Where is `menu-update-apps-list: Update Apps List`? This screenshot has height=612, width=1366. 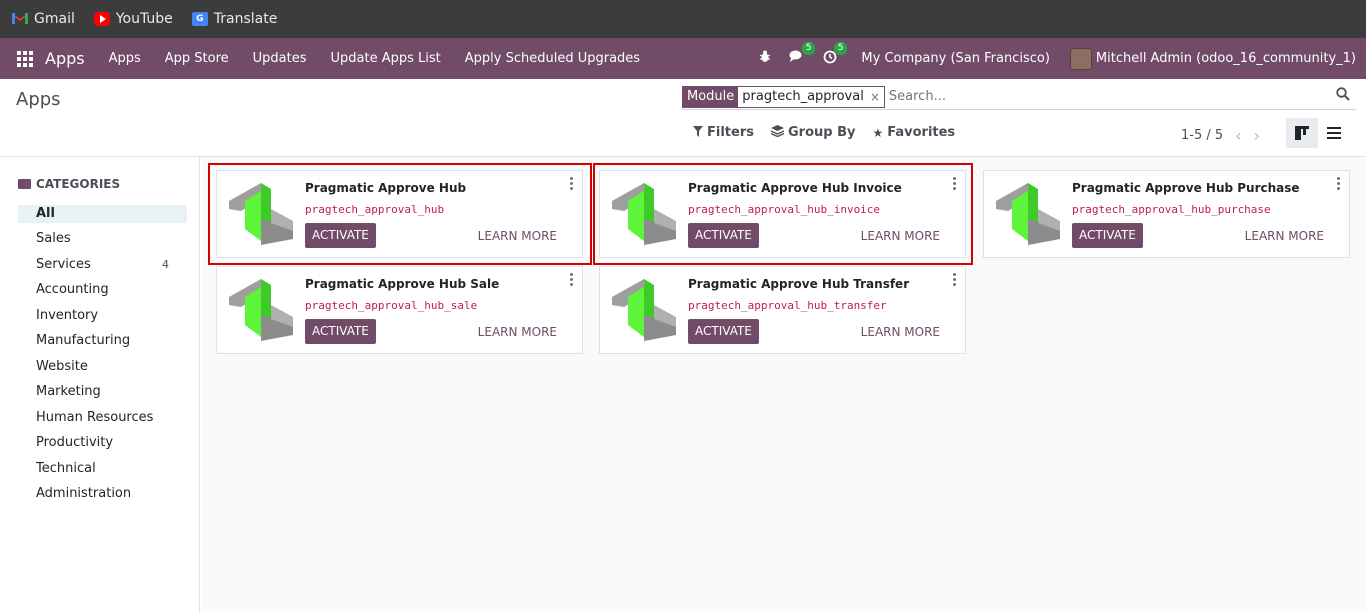
menu-update-apps-list: Update Apps List is located at coordinates (386, 58).